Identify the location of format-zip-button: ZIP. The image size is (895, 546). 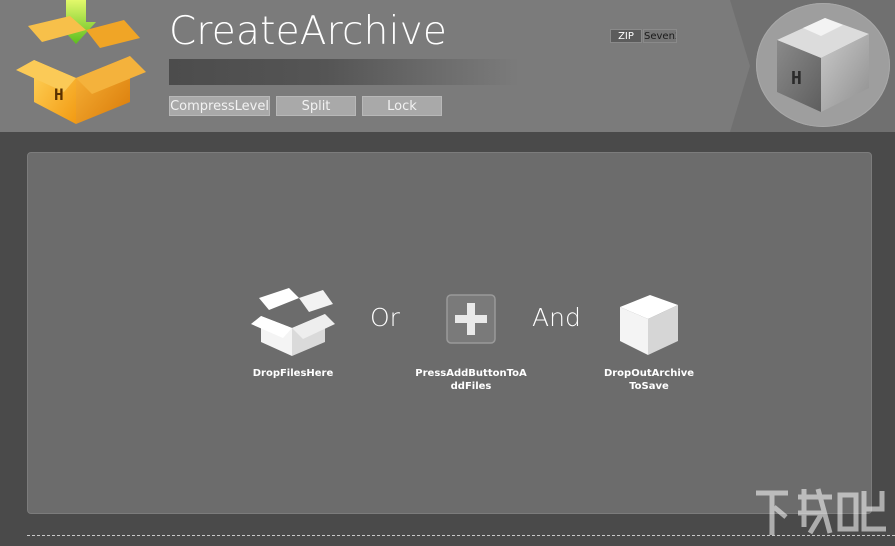
(626, 36).